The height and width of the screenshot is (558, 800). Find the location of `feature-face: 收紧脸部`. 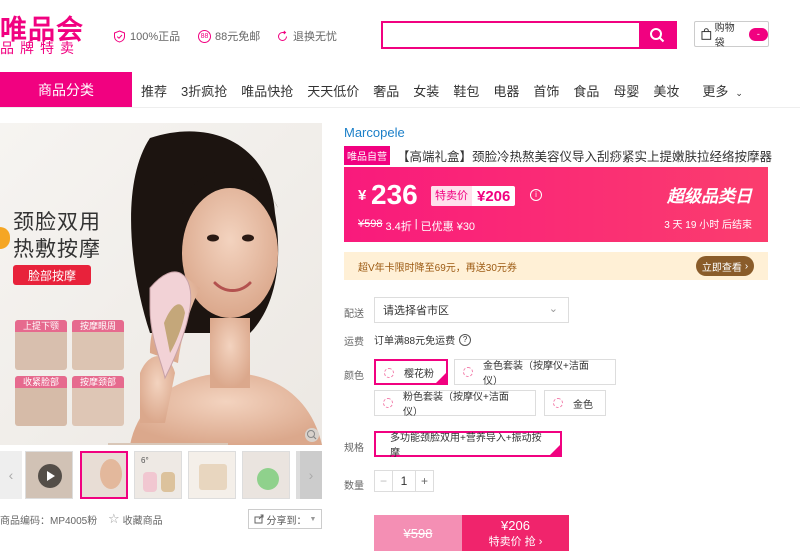

feature-face: 收紧脸部 is located at coordinates (41, 401).